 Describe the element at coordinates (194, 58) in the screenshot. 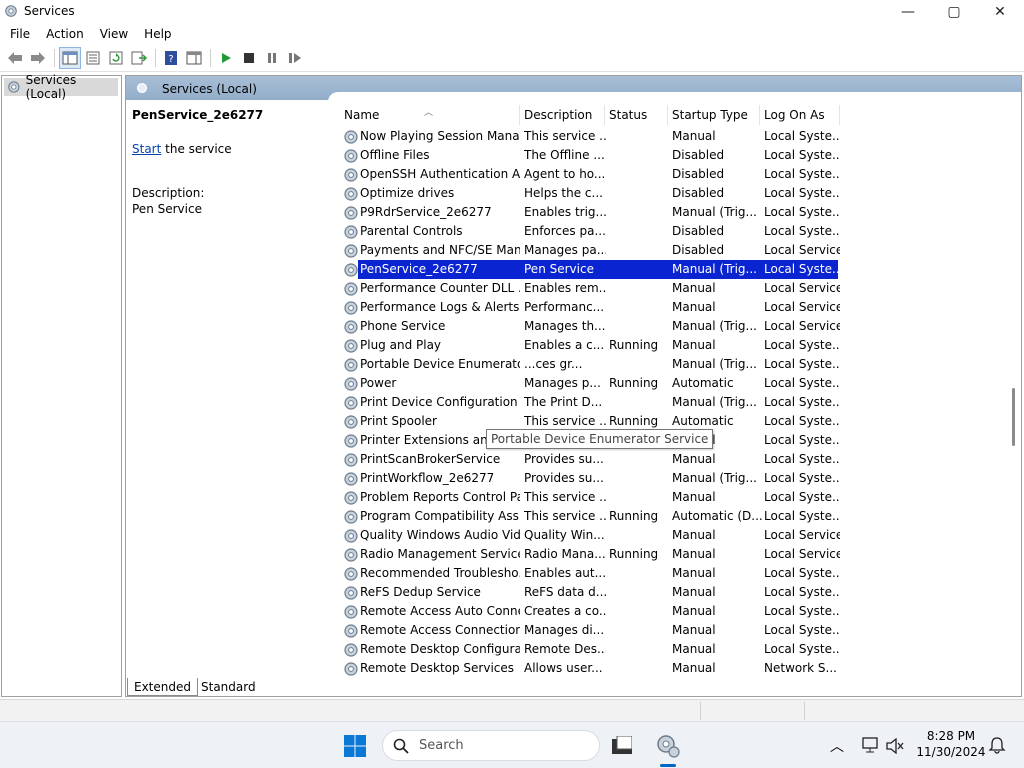

I see `show-hide-action-pane-button` at that location.